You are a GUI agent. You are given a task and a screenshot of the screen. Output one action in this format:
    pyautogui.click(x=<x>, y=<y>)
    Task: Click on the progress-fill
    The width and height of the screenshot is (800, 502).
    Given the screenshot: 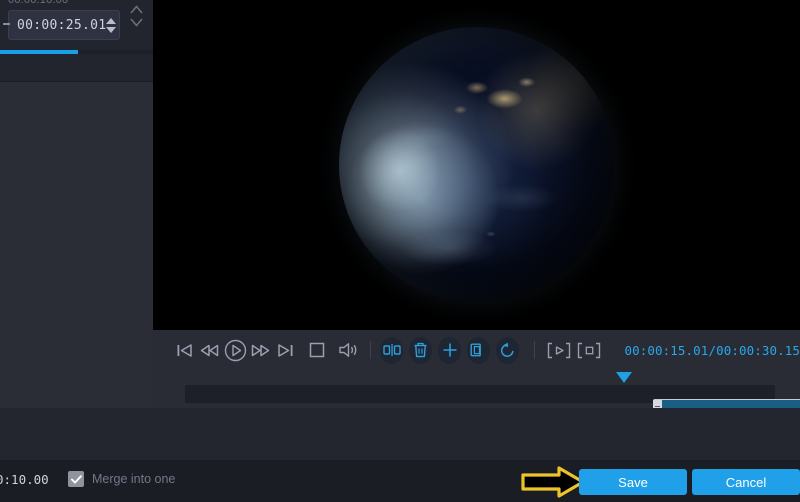 What is the action you would take?
    pyautogui.click(x=39, y=52)
    